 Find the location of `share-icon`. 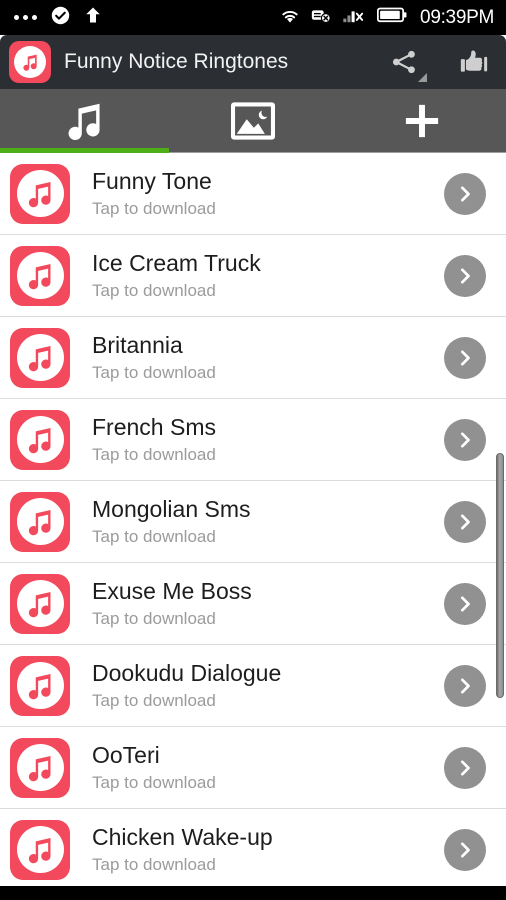

share-icon is located at coordinates (403, 62).